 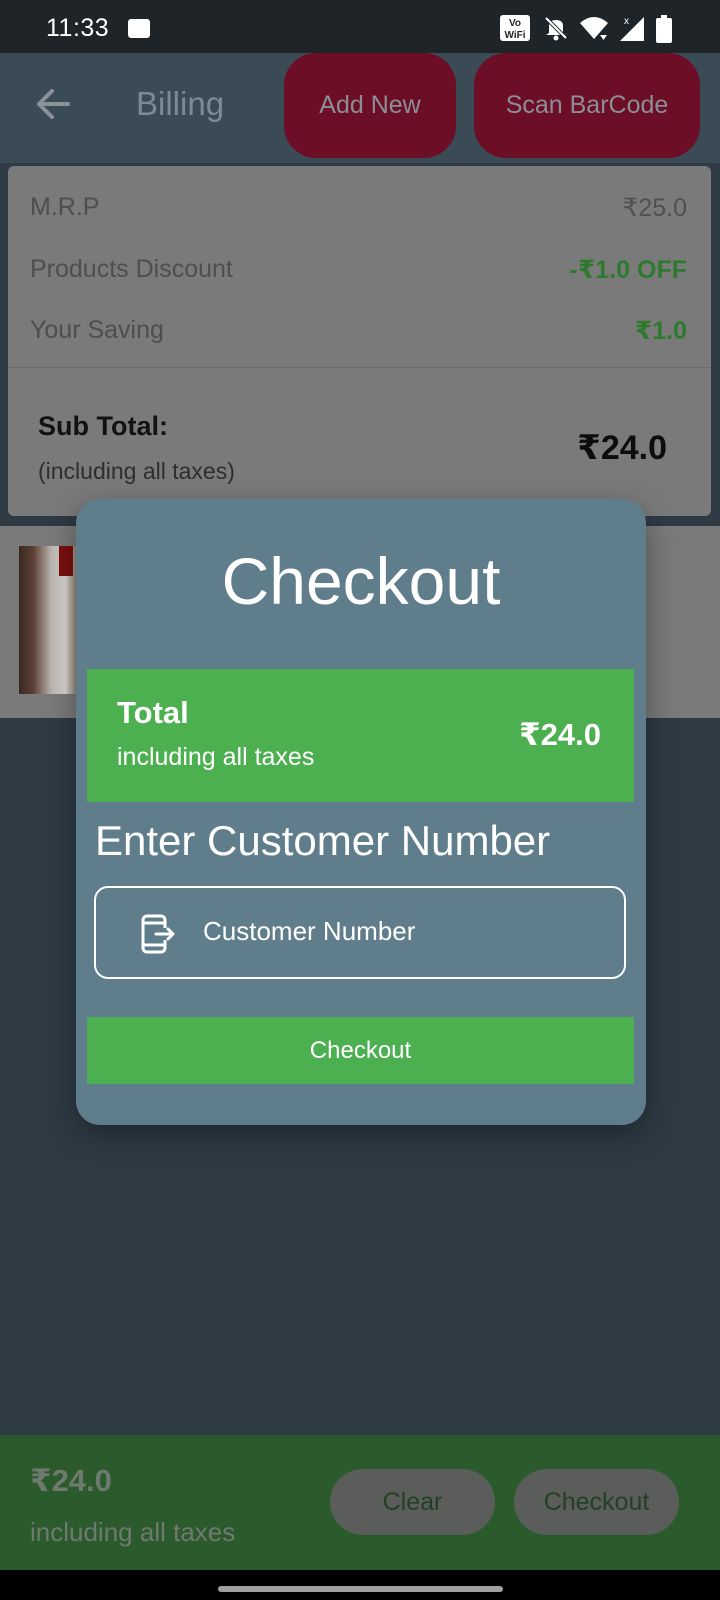 I want to click on subtotal-note: (including all taxes), so click(x=136, y=471).